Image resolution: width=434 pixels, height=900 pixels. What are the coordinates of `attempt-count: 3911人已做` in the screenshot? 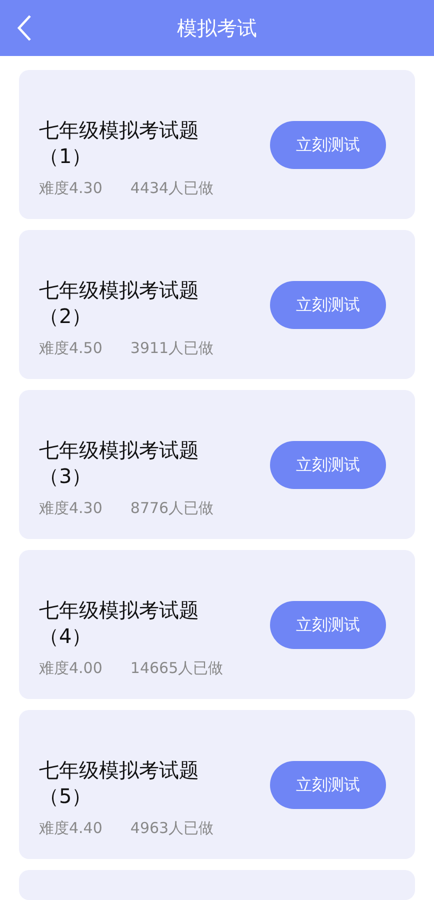 It's located at (172, 349).